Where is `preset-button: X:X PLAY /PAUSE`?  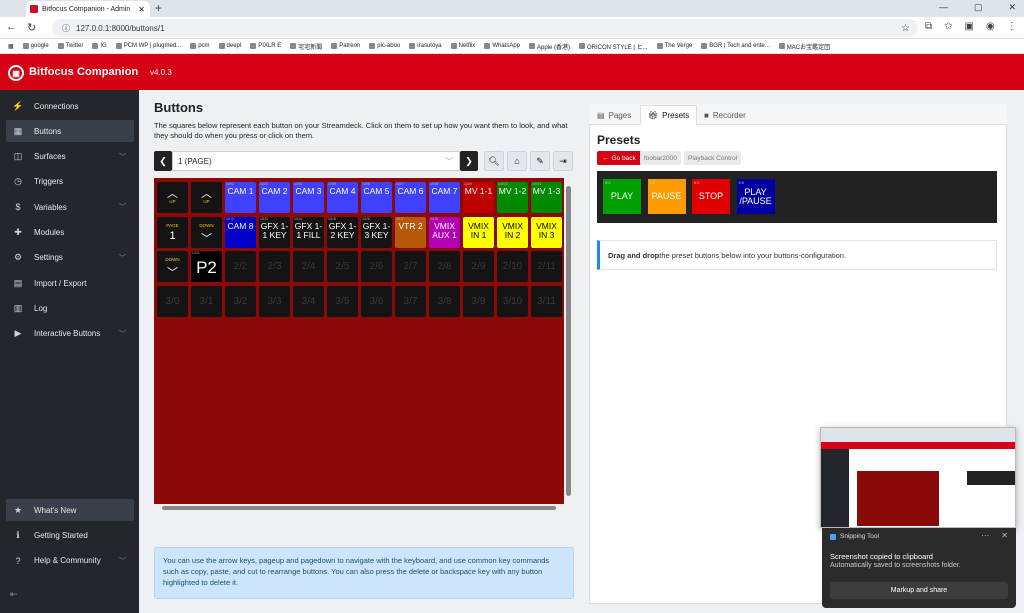 preset-button: X:X PLAY /PAUSE is located at coordinates (755, 196).